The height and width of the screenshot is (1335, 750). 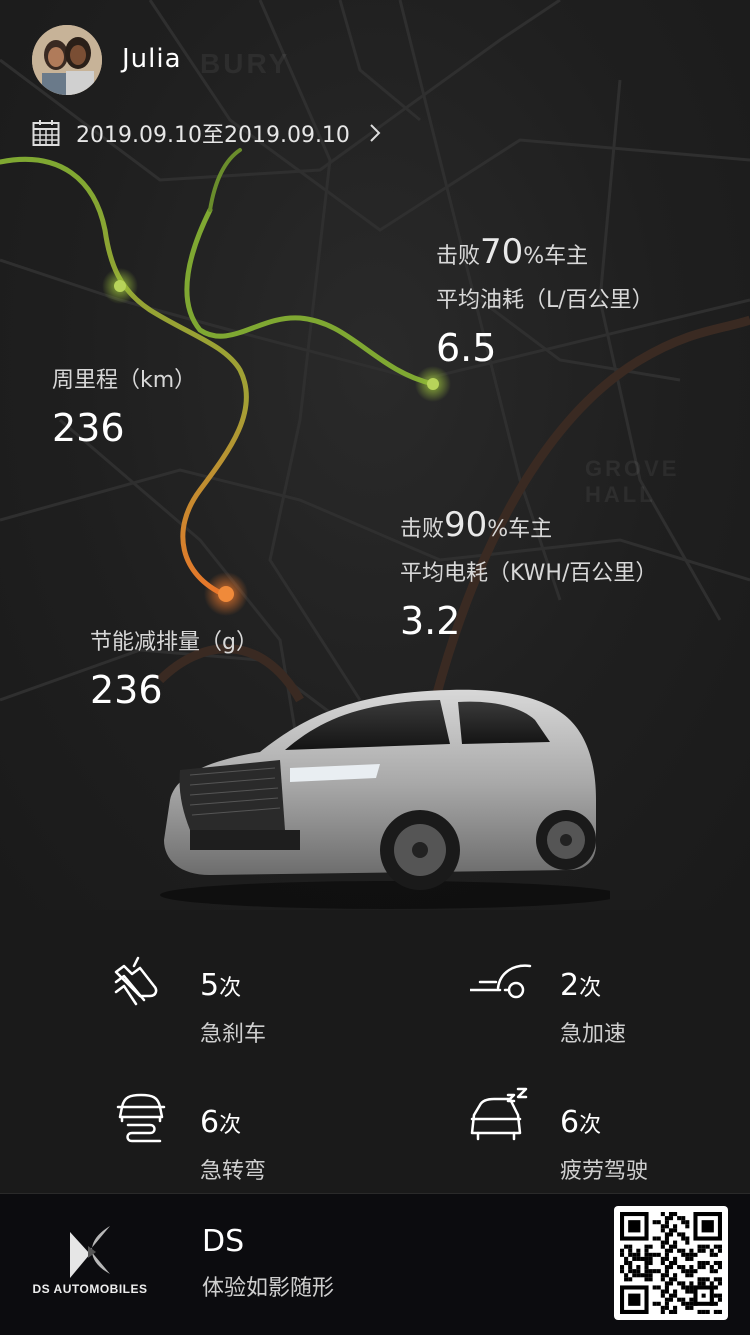 I want to click on footer-title: DS, so click(x=223, y=1241).